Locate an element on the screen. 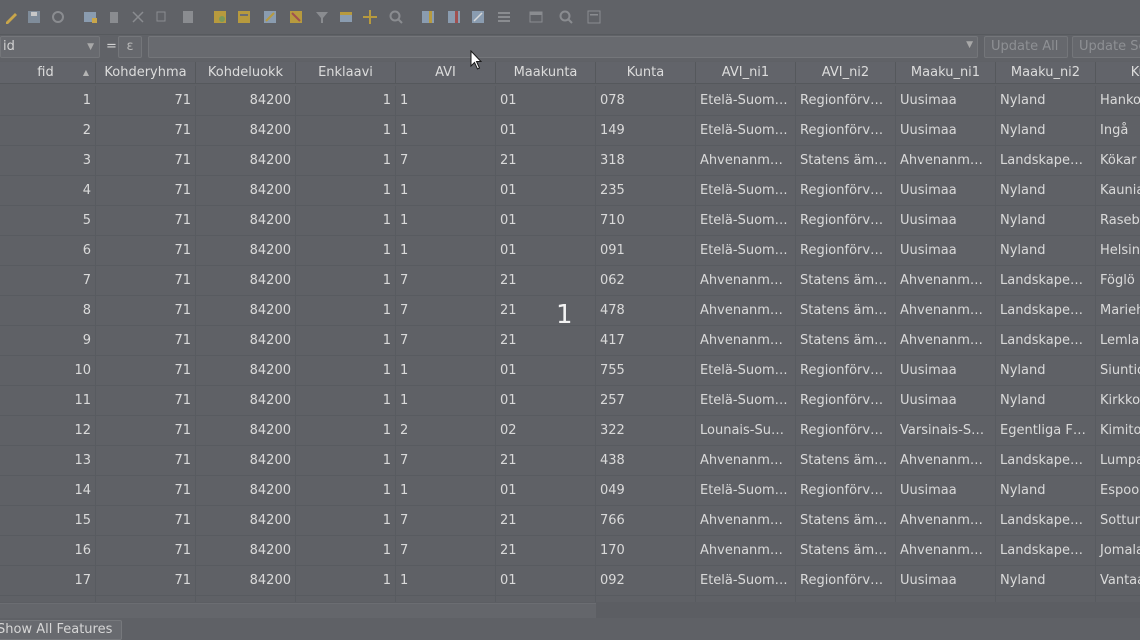 The height and width of the screenshot is (640, 1140). table-cell-fid: 13 is located at coordinates (48, 461).